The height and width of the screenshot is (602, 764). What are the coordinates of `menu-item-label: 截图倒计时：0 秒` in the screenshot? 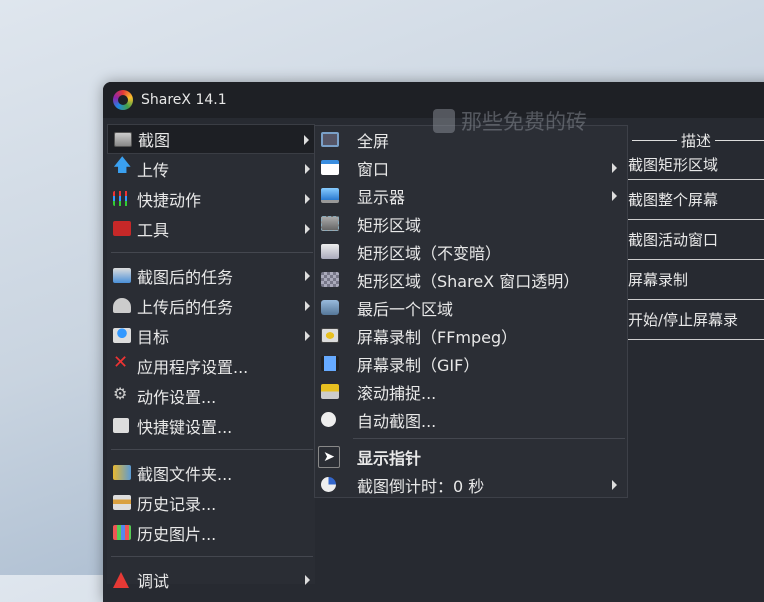 It's located at (421, 486).